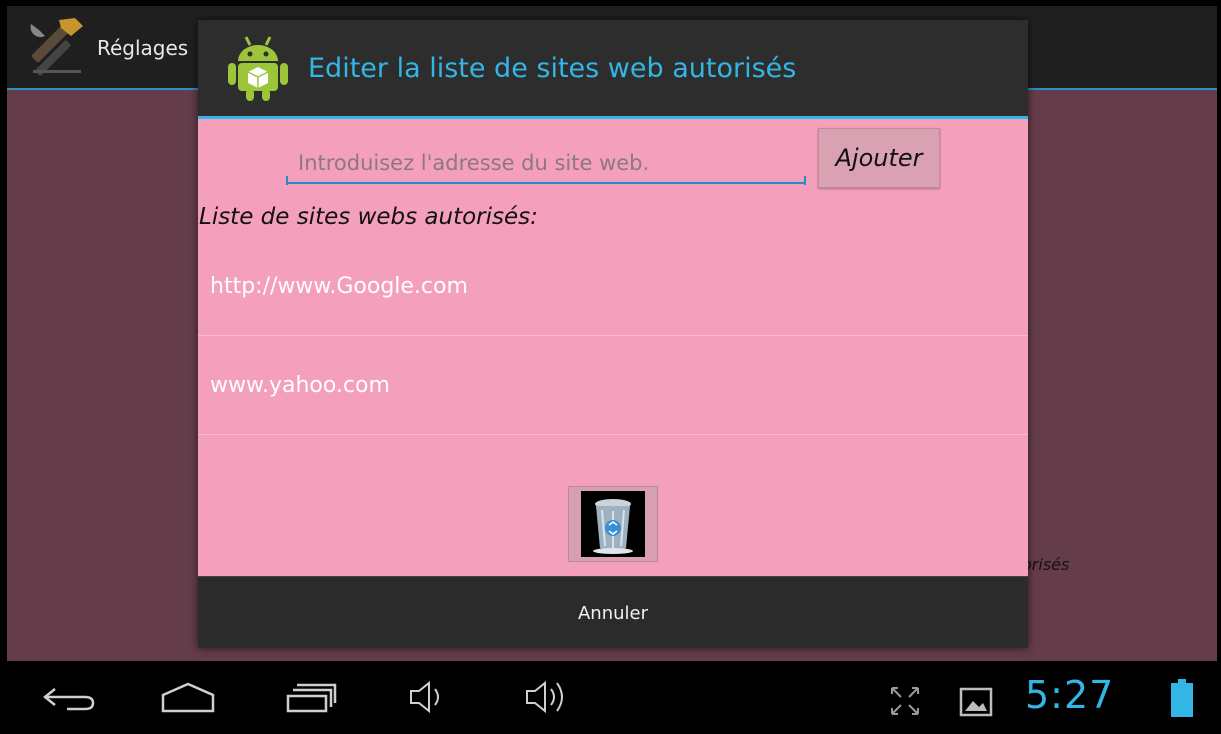  Describe the element at coordinates (312, 698) in the screenshot. I see `recent-apps-icon` at that location.